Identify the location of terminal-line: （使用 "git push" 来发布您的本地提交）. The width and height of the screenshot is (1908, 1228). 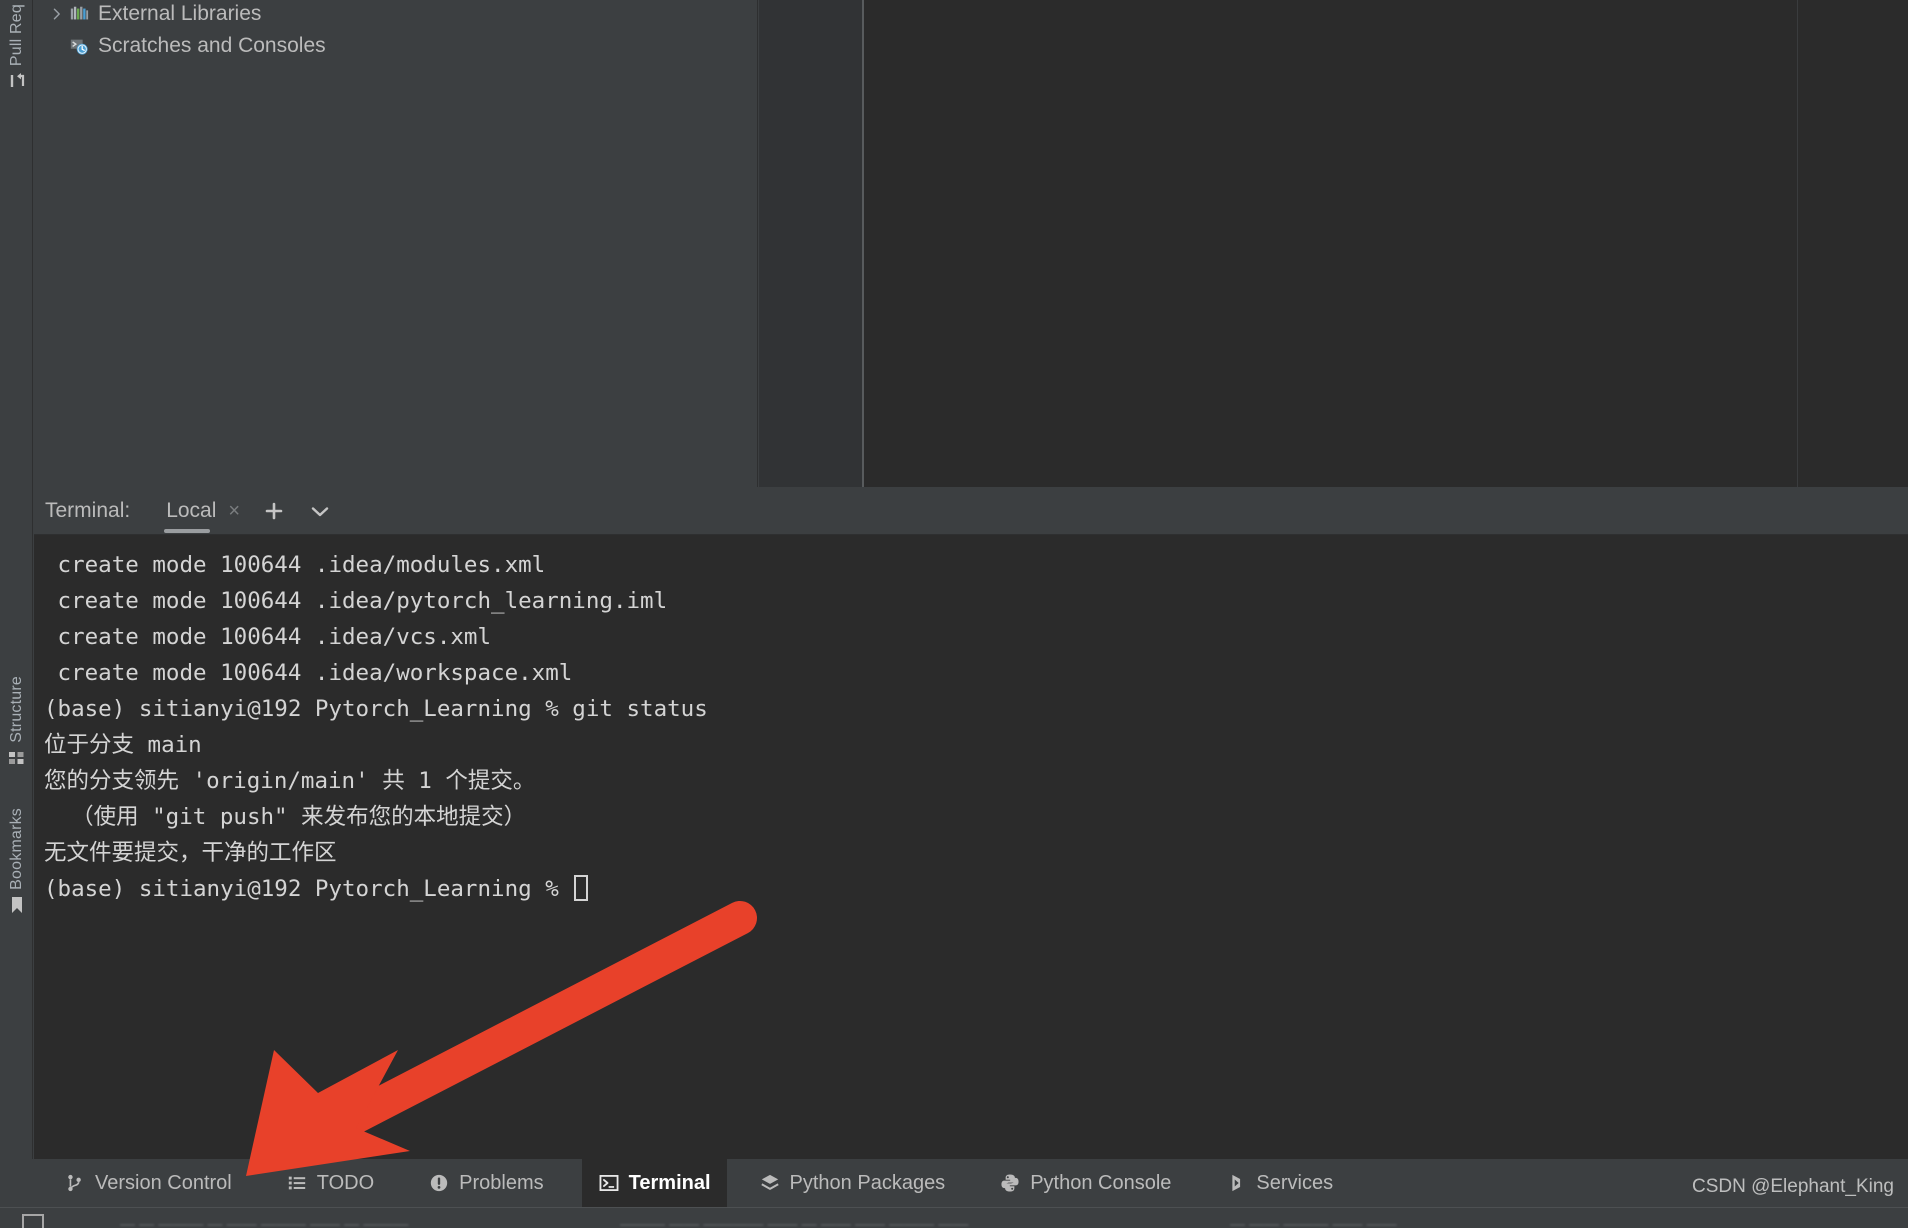
(285, 817).